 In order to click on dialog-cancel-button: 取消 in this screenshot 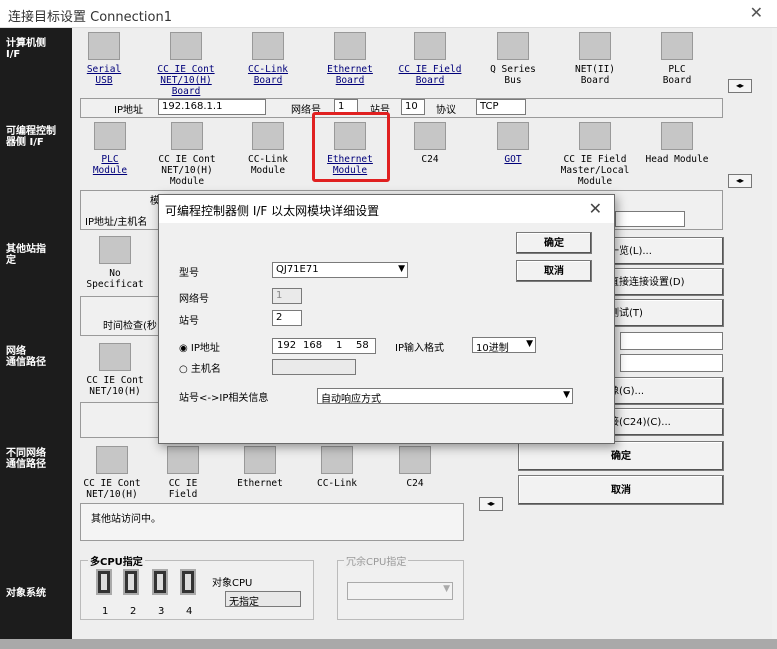, I will do `click(554, 271)`.